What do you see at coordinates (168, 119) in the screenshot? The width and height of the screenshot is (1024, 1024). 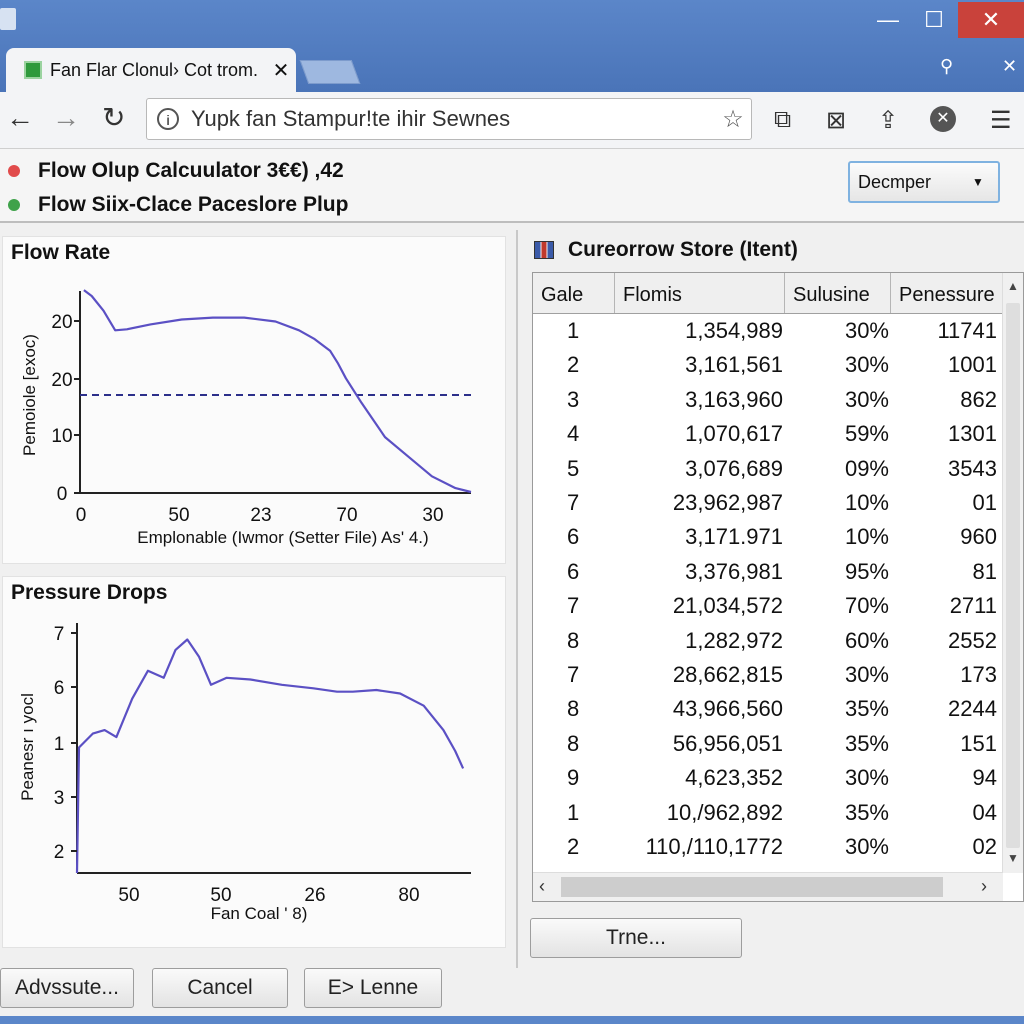 I see `info-icon: i` at bounding box center [168, 119].